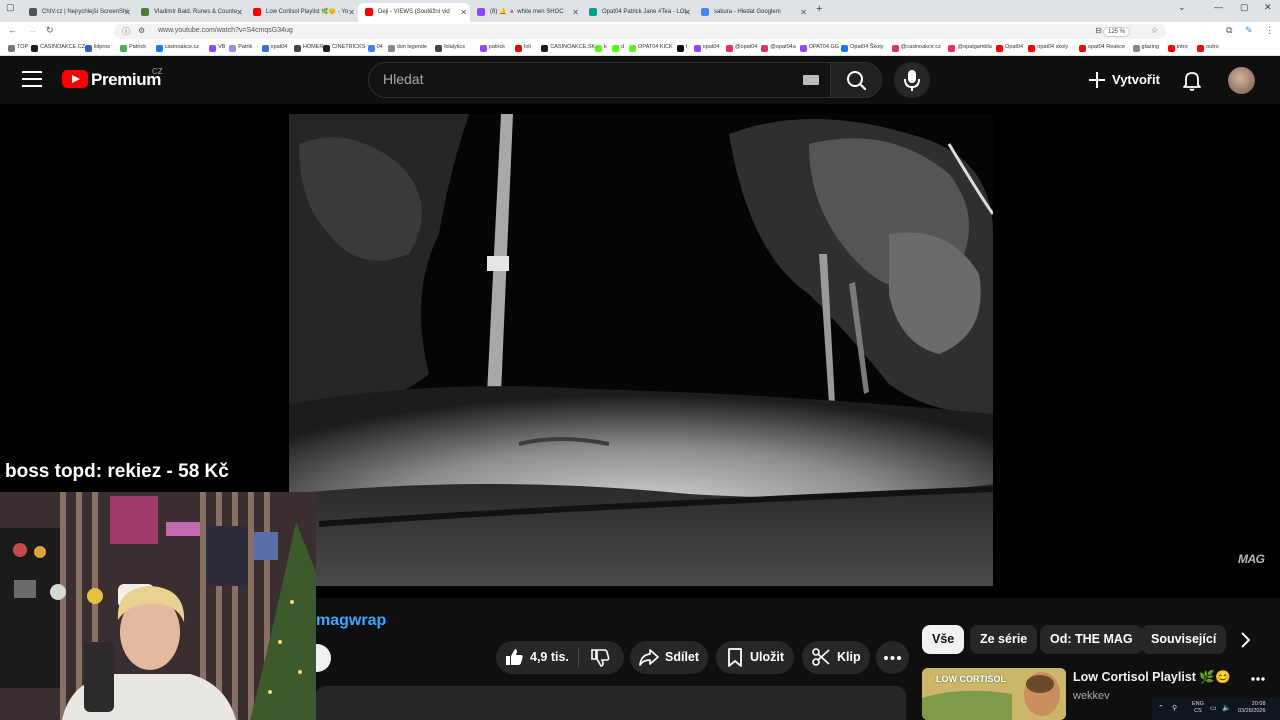 This screenshot has width=1280, height=720. What do you see at coordinates (1124, 80) in the screenshot?
I see `create-button: Vytvořit` at bounding box center [1124, 80].